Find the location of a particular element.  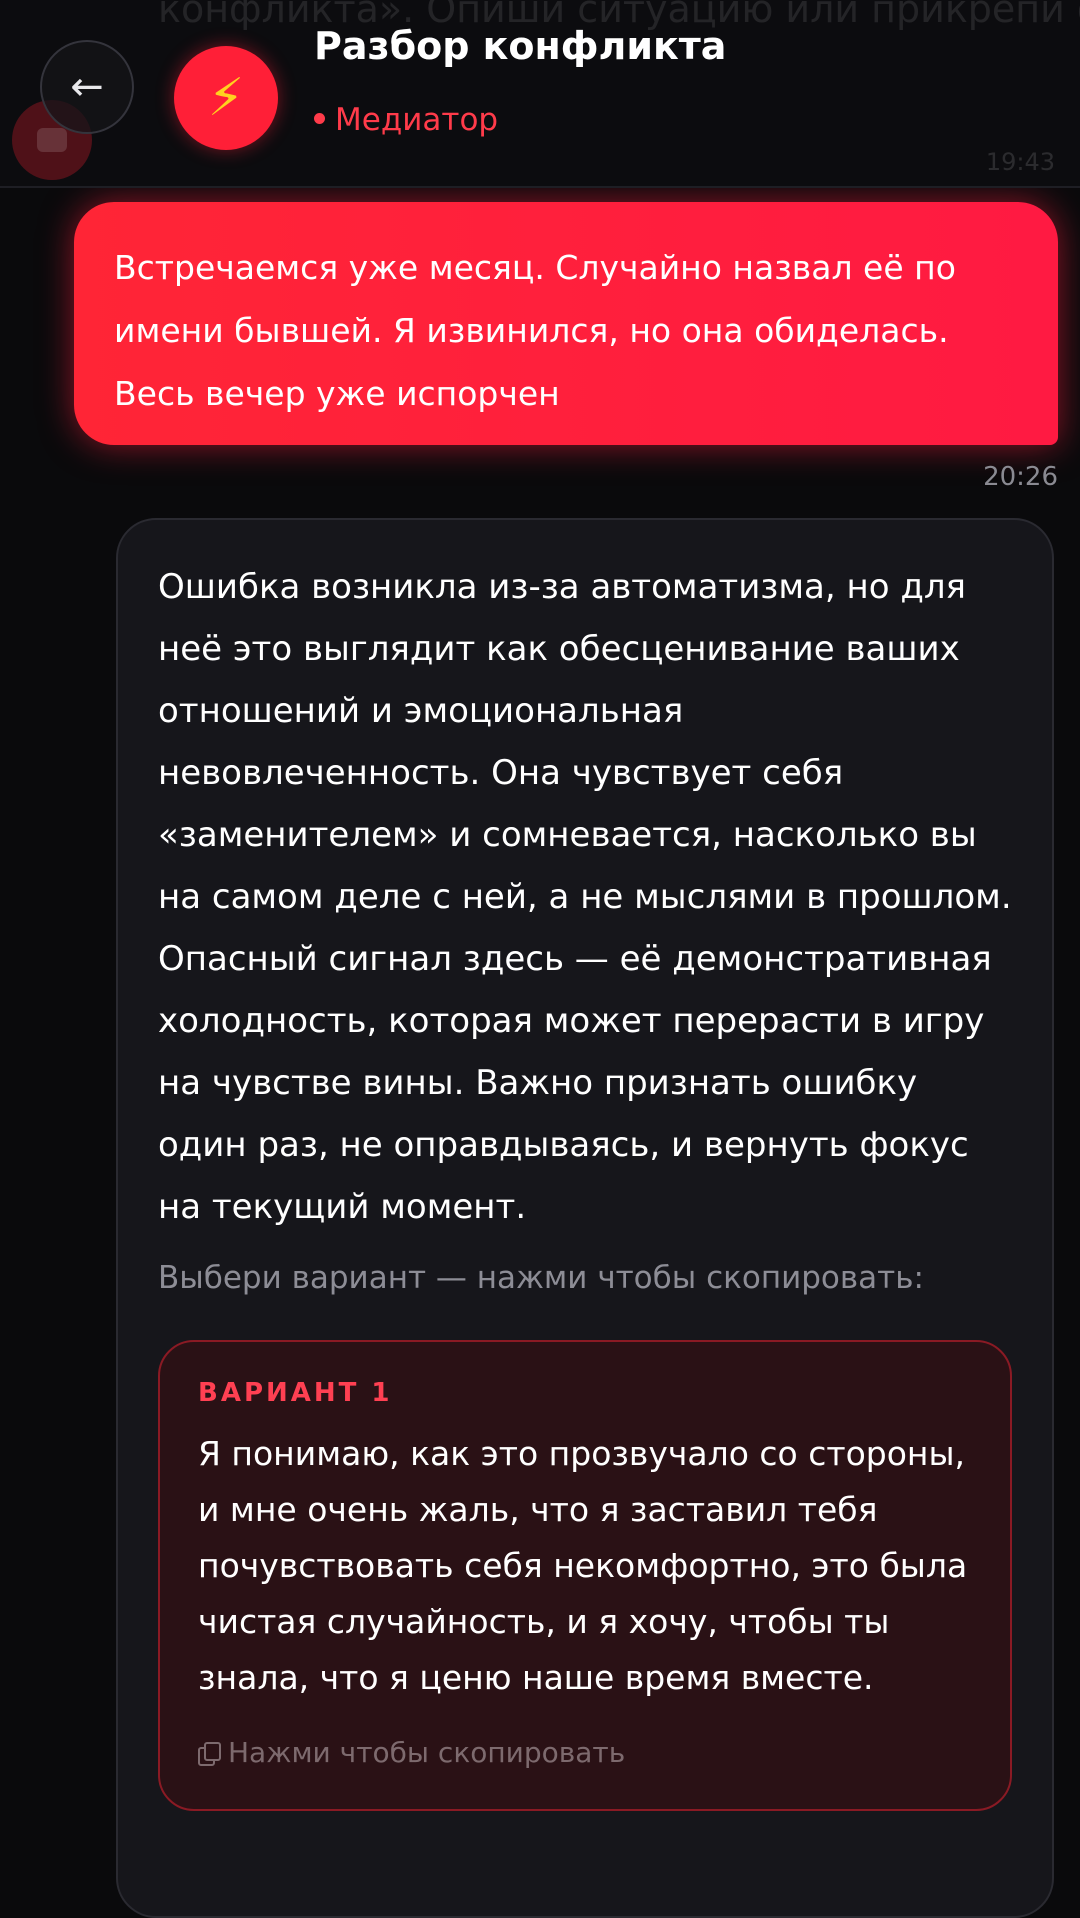

chat-status: Медиатор is located at coordinates (406, 120).